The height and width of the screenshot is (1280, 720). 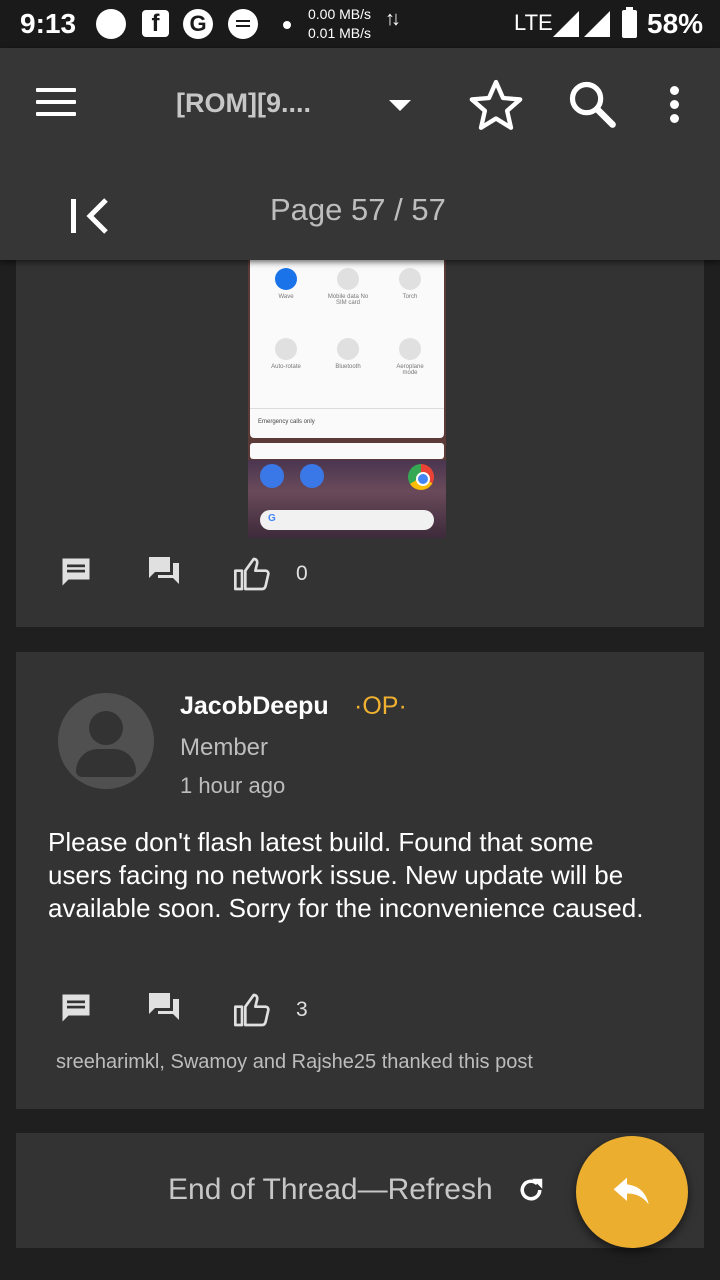 What do you see at coordinates (287, 25) in the screenshot?
I see `notification-dot-icon` at bounding box center [287, 25].